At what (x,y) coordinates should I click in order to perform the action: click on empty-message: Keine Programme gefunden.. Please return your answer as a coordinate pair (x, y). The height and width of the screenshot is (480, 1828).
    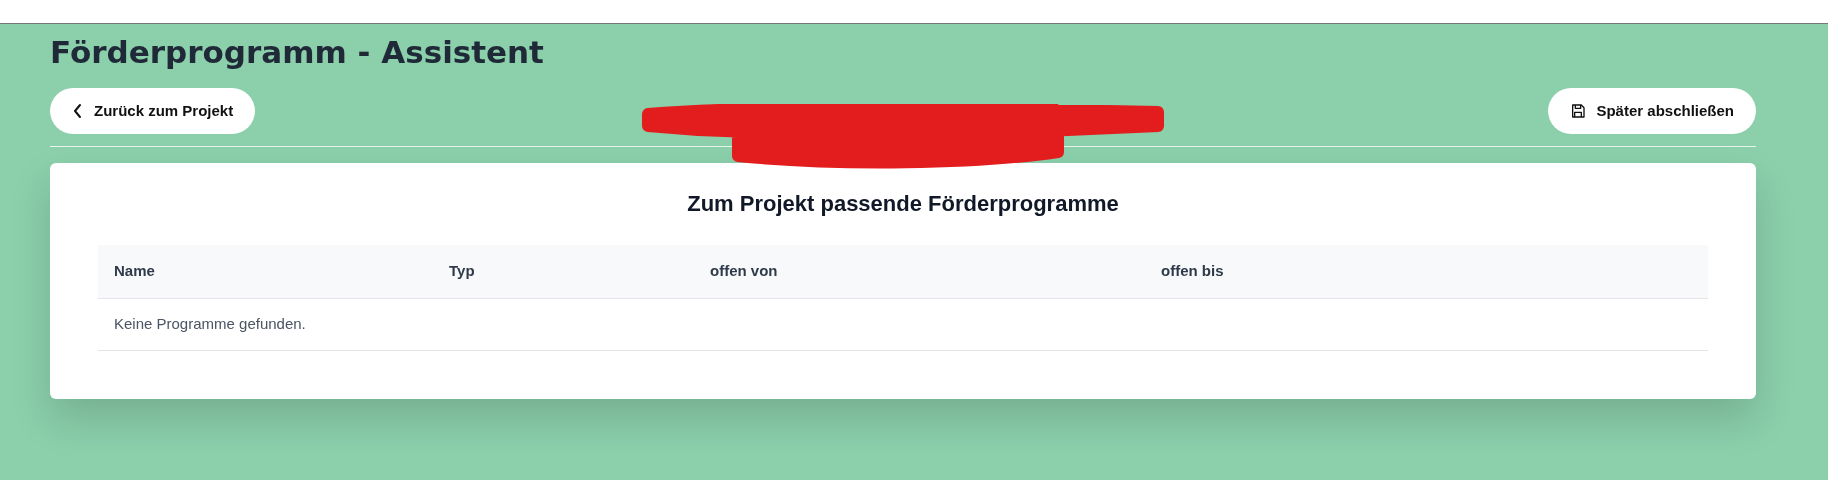
    Looking at the image, I should click on (210, 324).